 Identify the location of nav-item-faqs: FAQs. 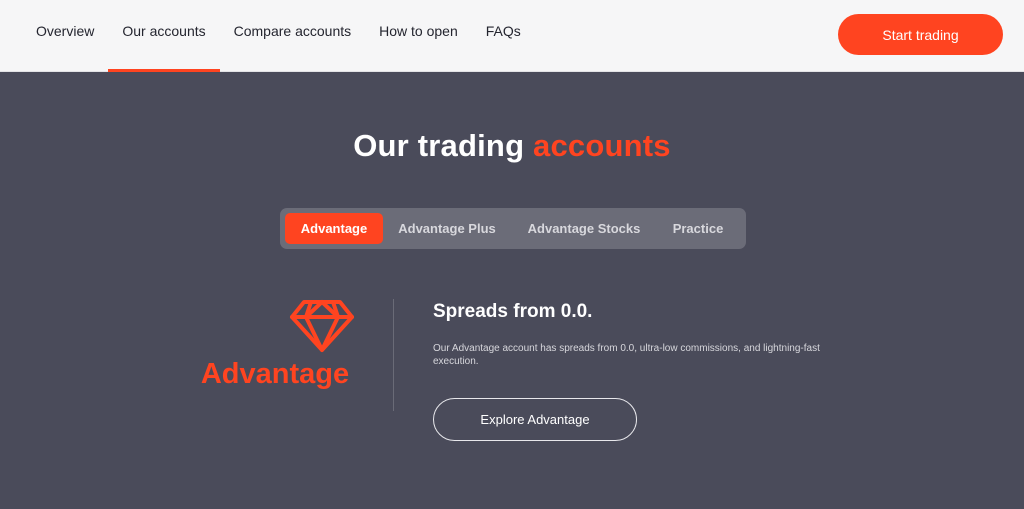
(503, 36).